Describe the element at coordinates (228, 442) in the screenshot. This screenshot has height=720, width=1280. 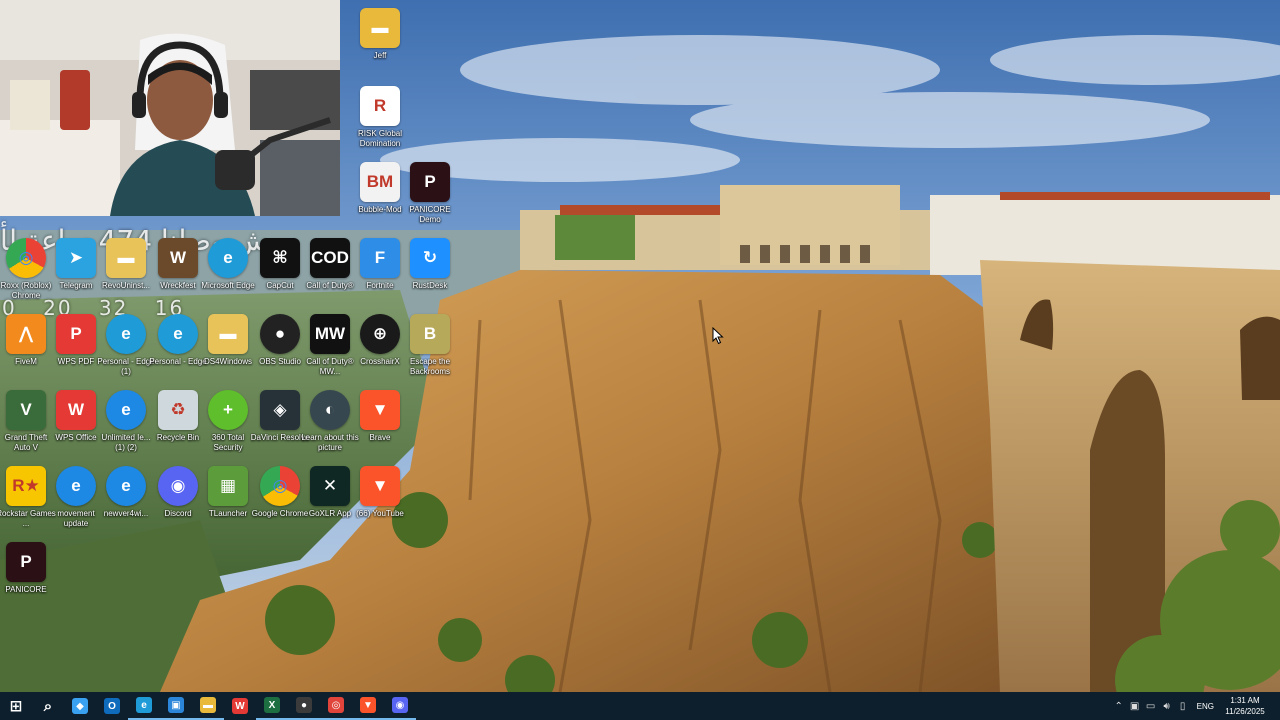
I see `desktop-icon-label: 360 Total Security` at that location.